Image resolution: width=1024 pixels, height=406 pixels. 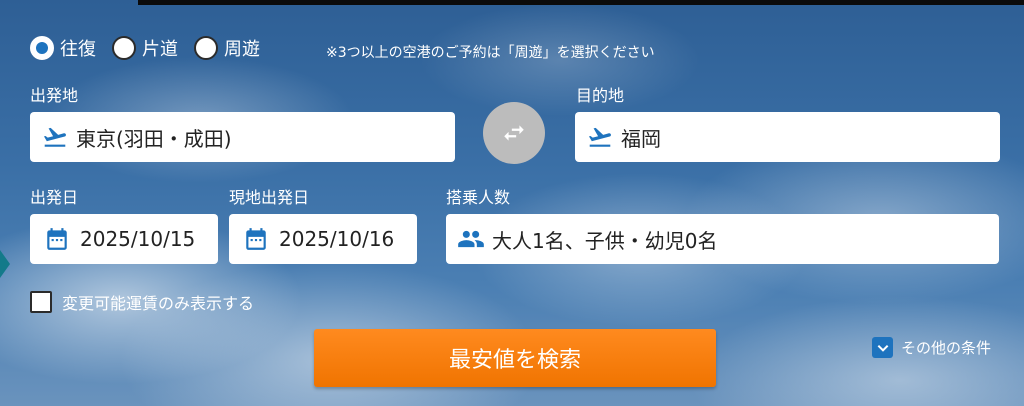 I want to click on return-date-value: 2025/10/16, so click(x=337, y=239).